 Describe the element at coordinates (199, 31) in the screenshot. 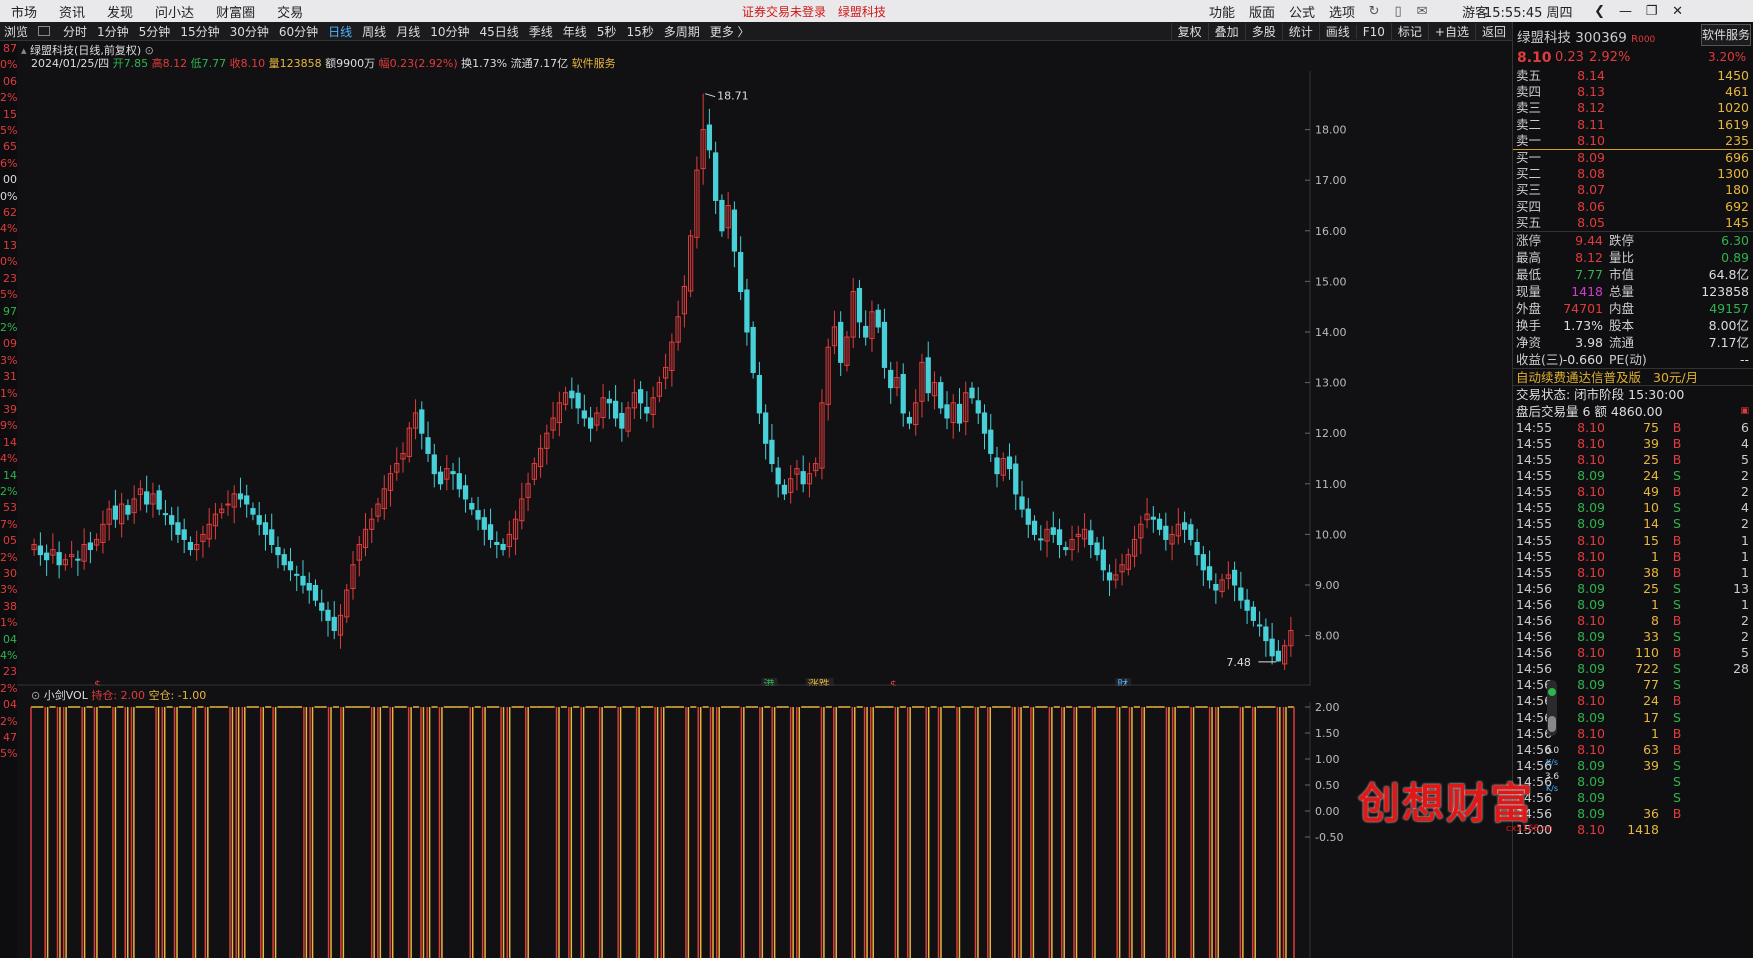

I see `period-tab-3: 15分钟` at that location.